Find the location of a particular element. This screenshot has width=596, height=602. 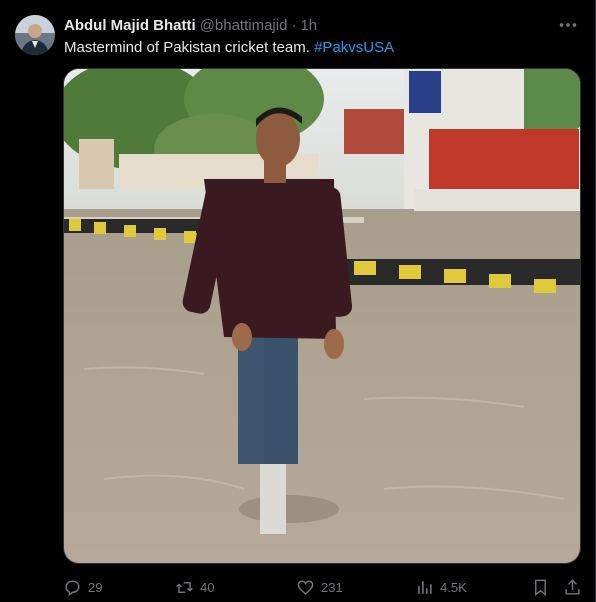

share-icon is located at coordinates (572, 586).